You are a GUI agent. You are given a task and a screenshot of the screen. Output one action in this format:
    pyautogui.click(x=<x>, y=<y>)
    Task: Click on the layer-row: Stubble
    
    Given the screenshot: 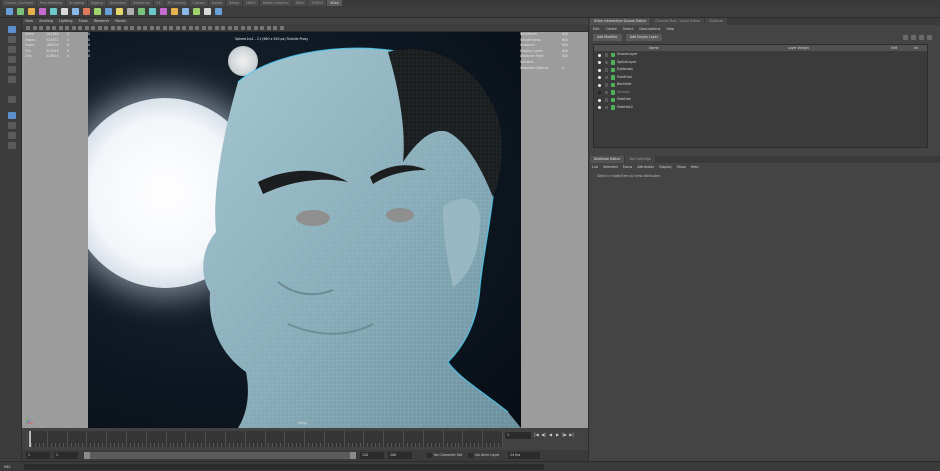 What is the action you would take?
    pyautogui.click(x=760, y=93)
    